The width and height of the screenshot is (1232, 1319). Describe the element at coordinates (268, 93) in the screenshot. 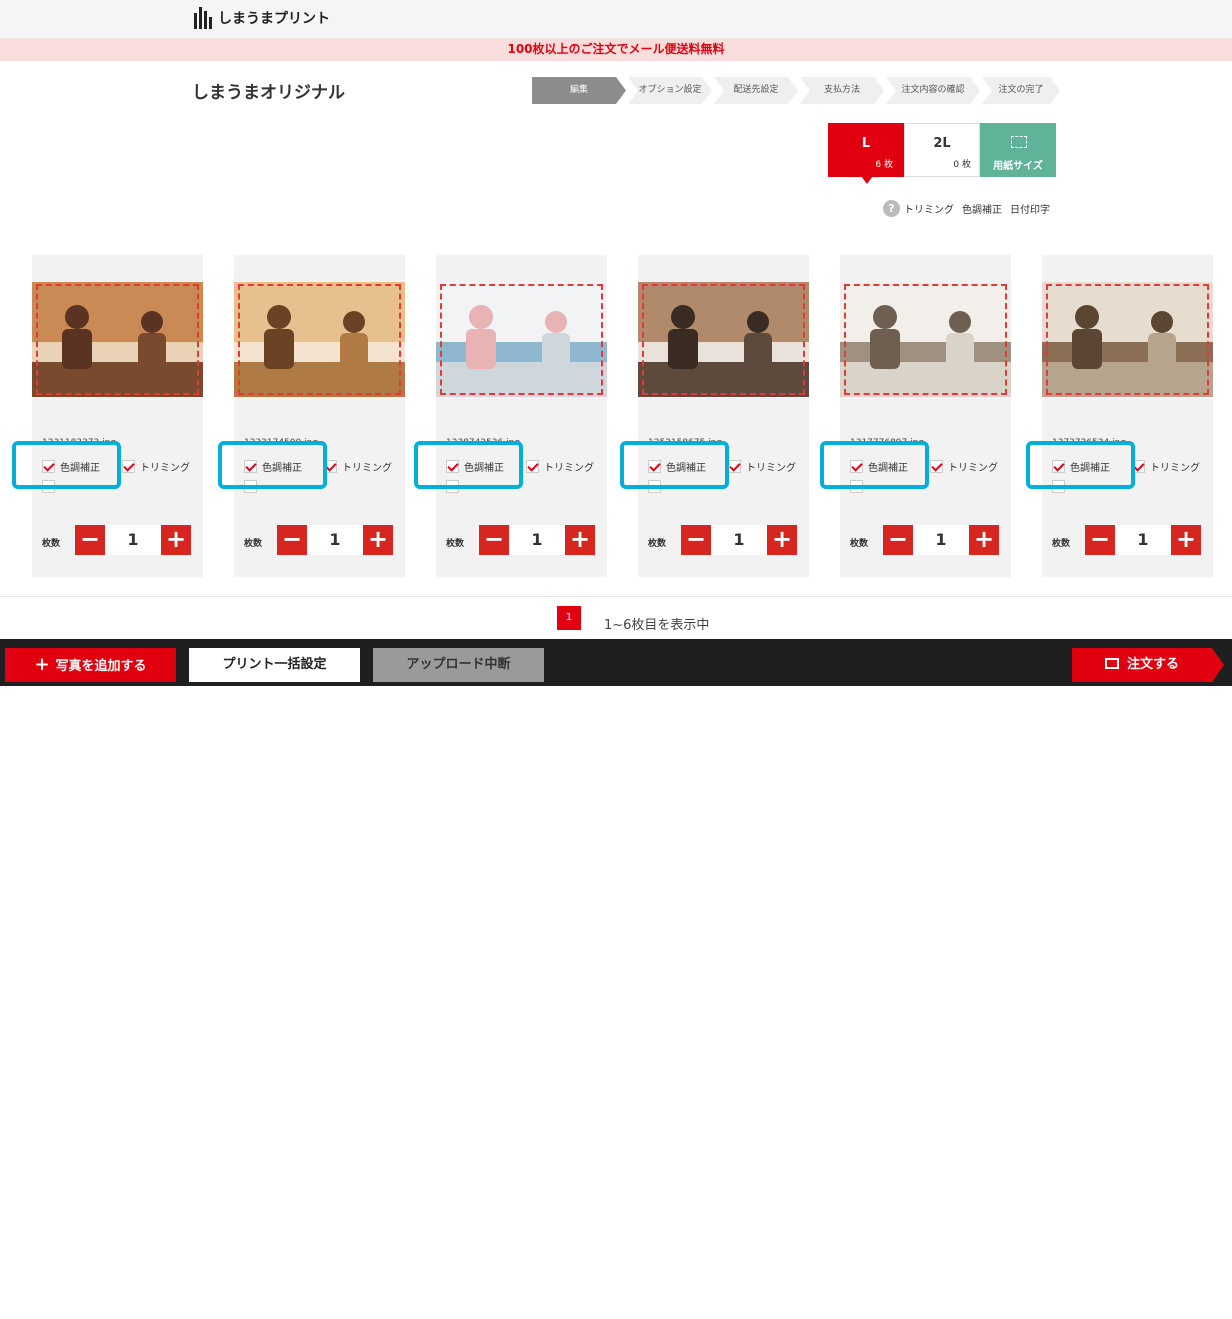

I see `page-title: しまうまオリジナル` at that location.